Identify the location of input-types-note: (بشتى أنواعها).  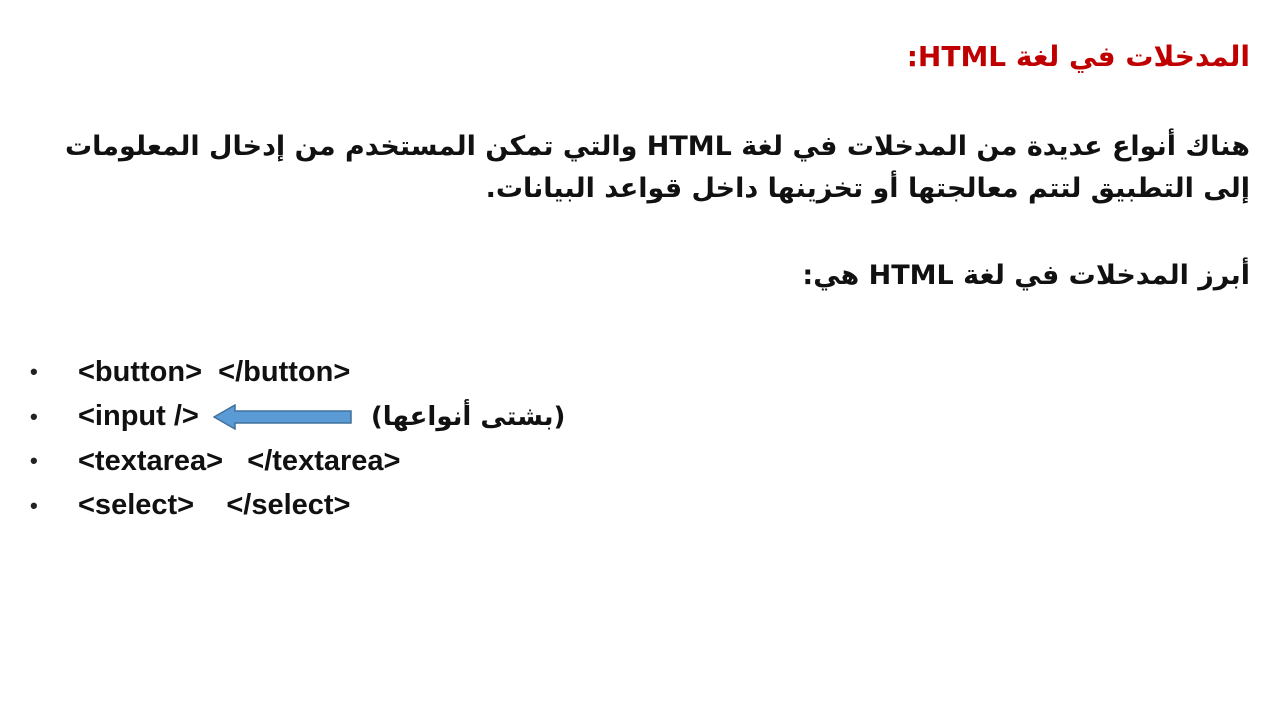
(468, 416).